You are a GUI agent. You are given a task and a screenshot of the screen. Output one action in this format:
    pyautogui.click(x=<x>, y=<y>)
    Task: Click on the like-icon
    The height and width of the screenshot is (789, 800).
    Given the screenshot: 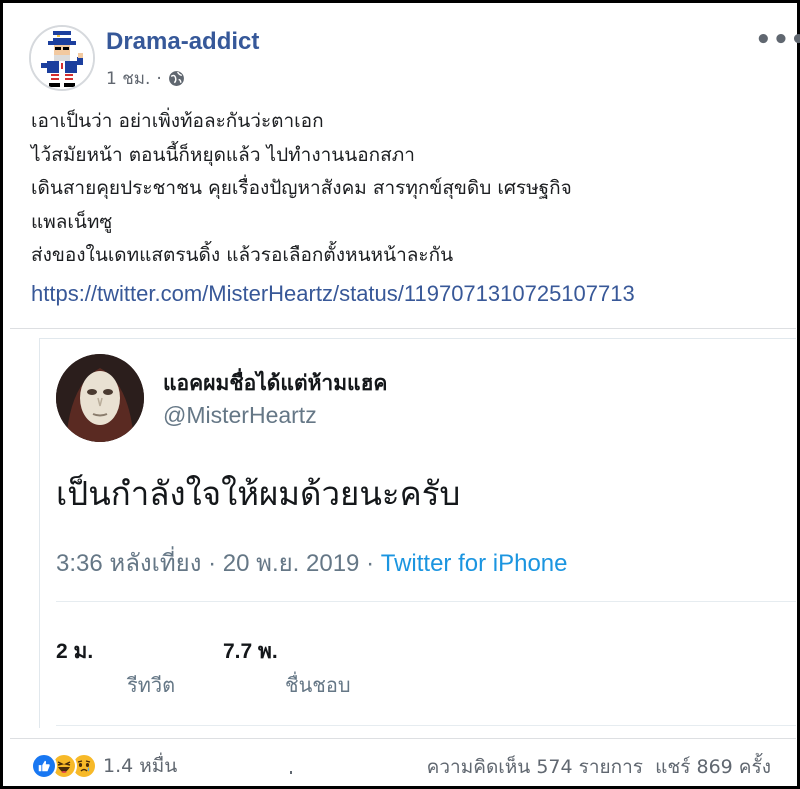 What is the action you would take?
    pyautogui.click(x=44, y=766)
    